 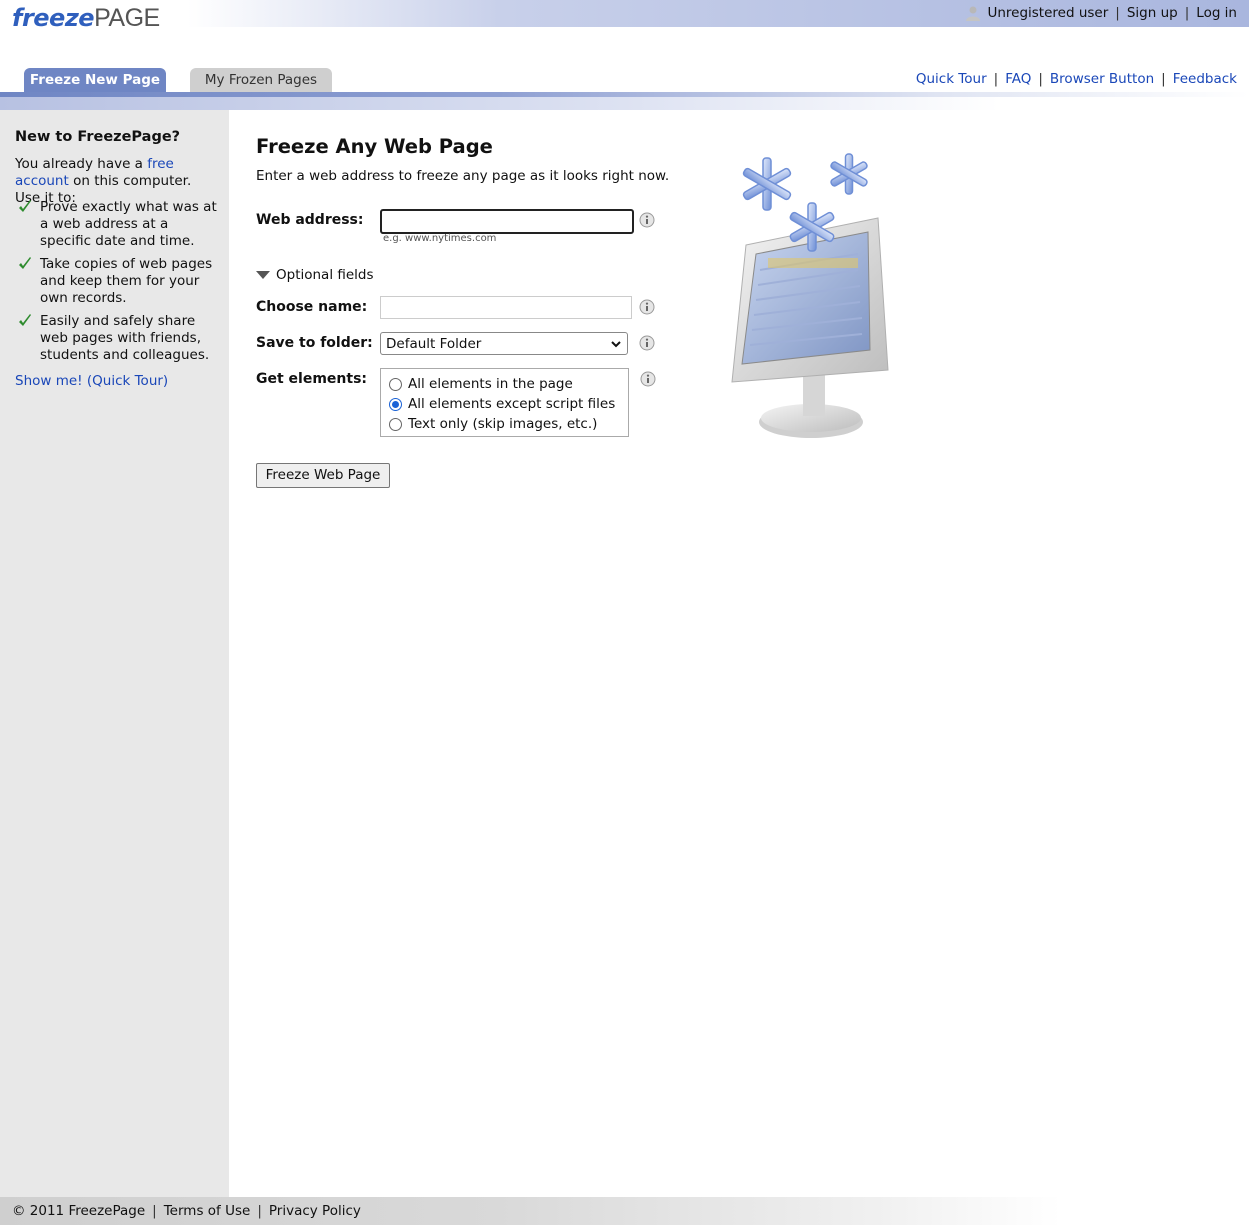 I want to click on signup-link: Sign up, so click(x=1152, y=13).